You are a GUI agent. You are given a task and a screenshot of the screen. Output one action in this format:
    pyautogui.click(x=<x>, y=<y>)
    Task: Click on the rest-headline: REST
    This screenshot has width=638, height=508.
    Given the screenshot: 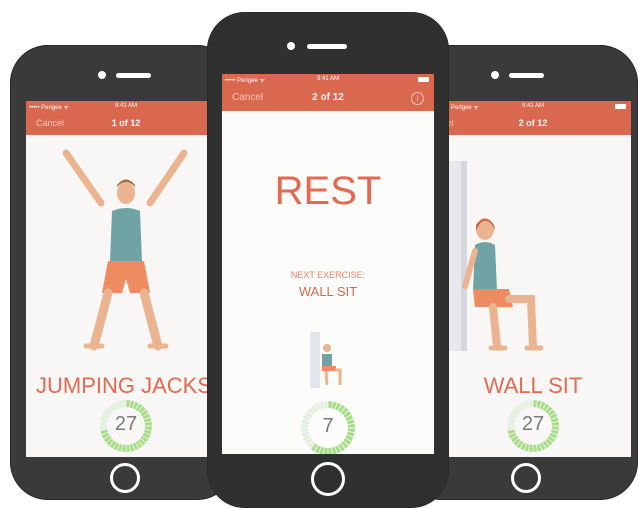 What is the action you would take?
    pyautogui.click(x=328, y=191)
    